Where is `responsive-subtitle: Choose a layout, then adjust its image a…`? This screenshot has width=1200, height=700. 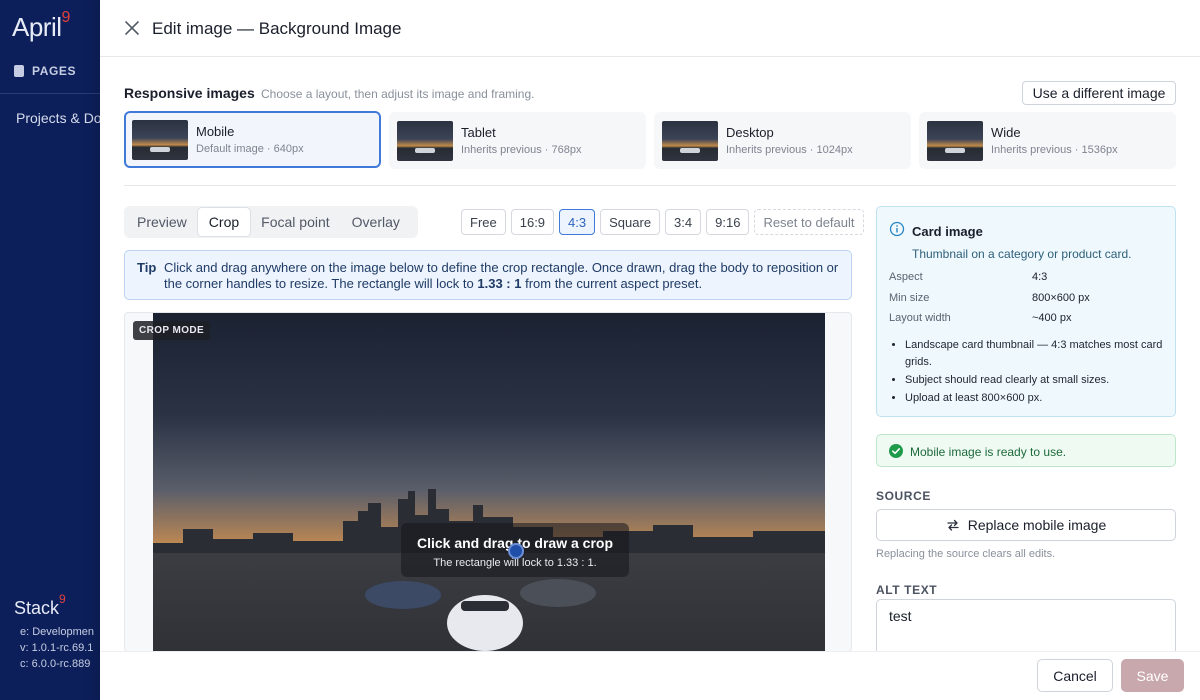 responsive-subtitle: Choose a layout, then adjust its image a… is located at coordinates (398, 94).